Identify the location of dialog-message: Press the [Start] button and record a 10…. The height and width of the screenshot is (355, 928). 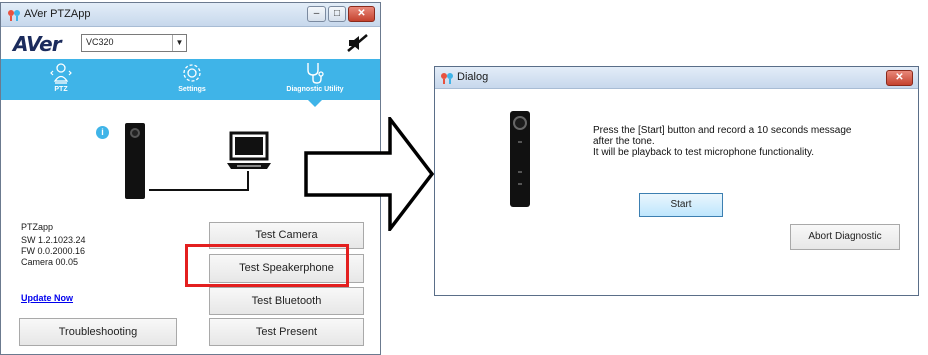
(748, 141).